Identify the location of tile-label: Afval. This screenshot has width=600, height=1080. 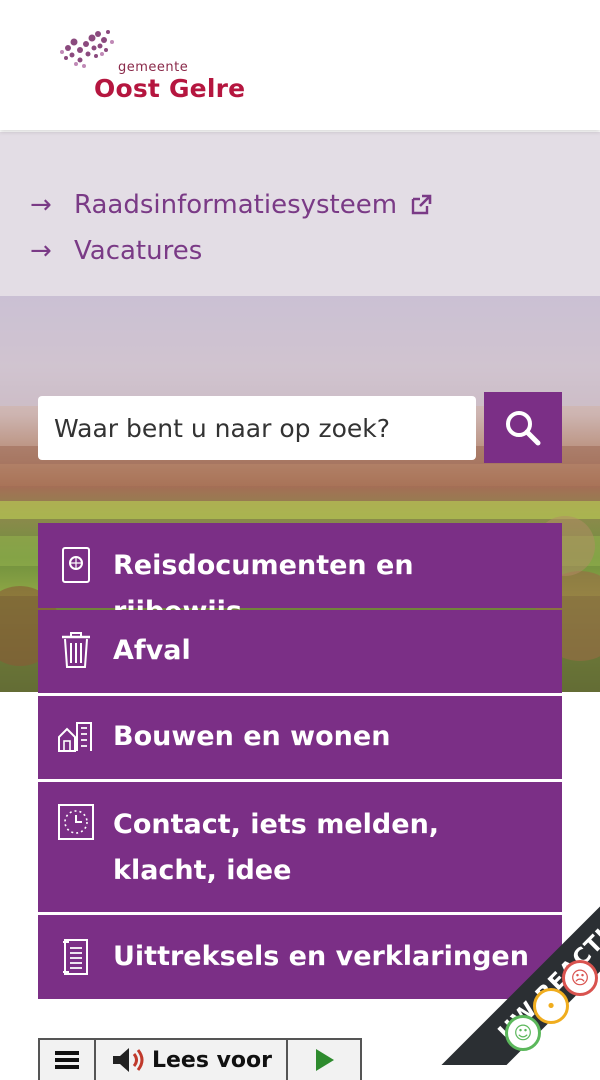
(152, 650).